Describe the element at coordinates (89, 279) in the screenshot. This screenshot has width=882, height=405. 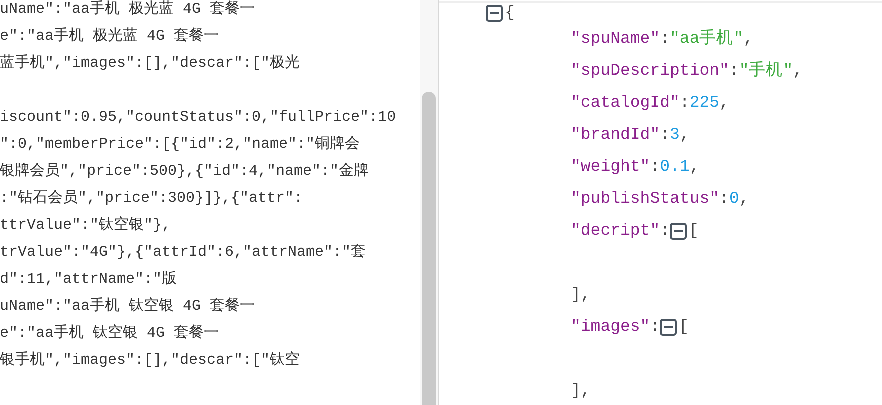
I see `raw-json-line: d":11,"attrName":"版` at that location.